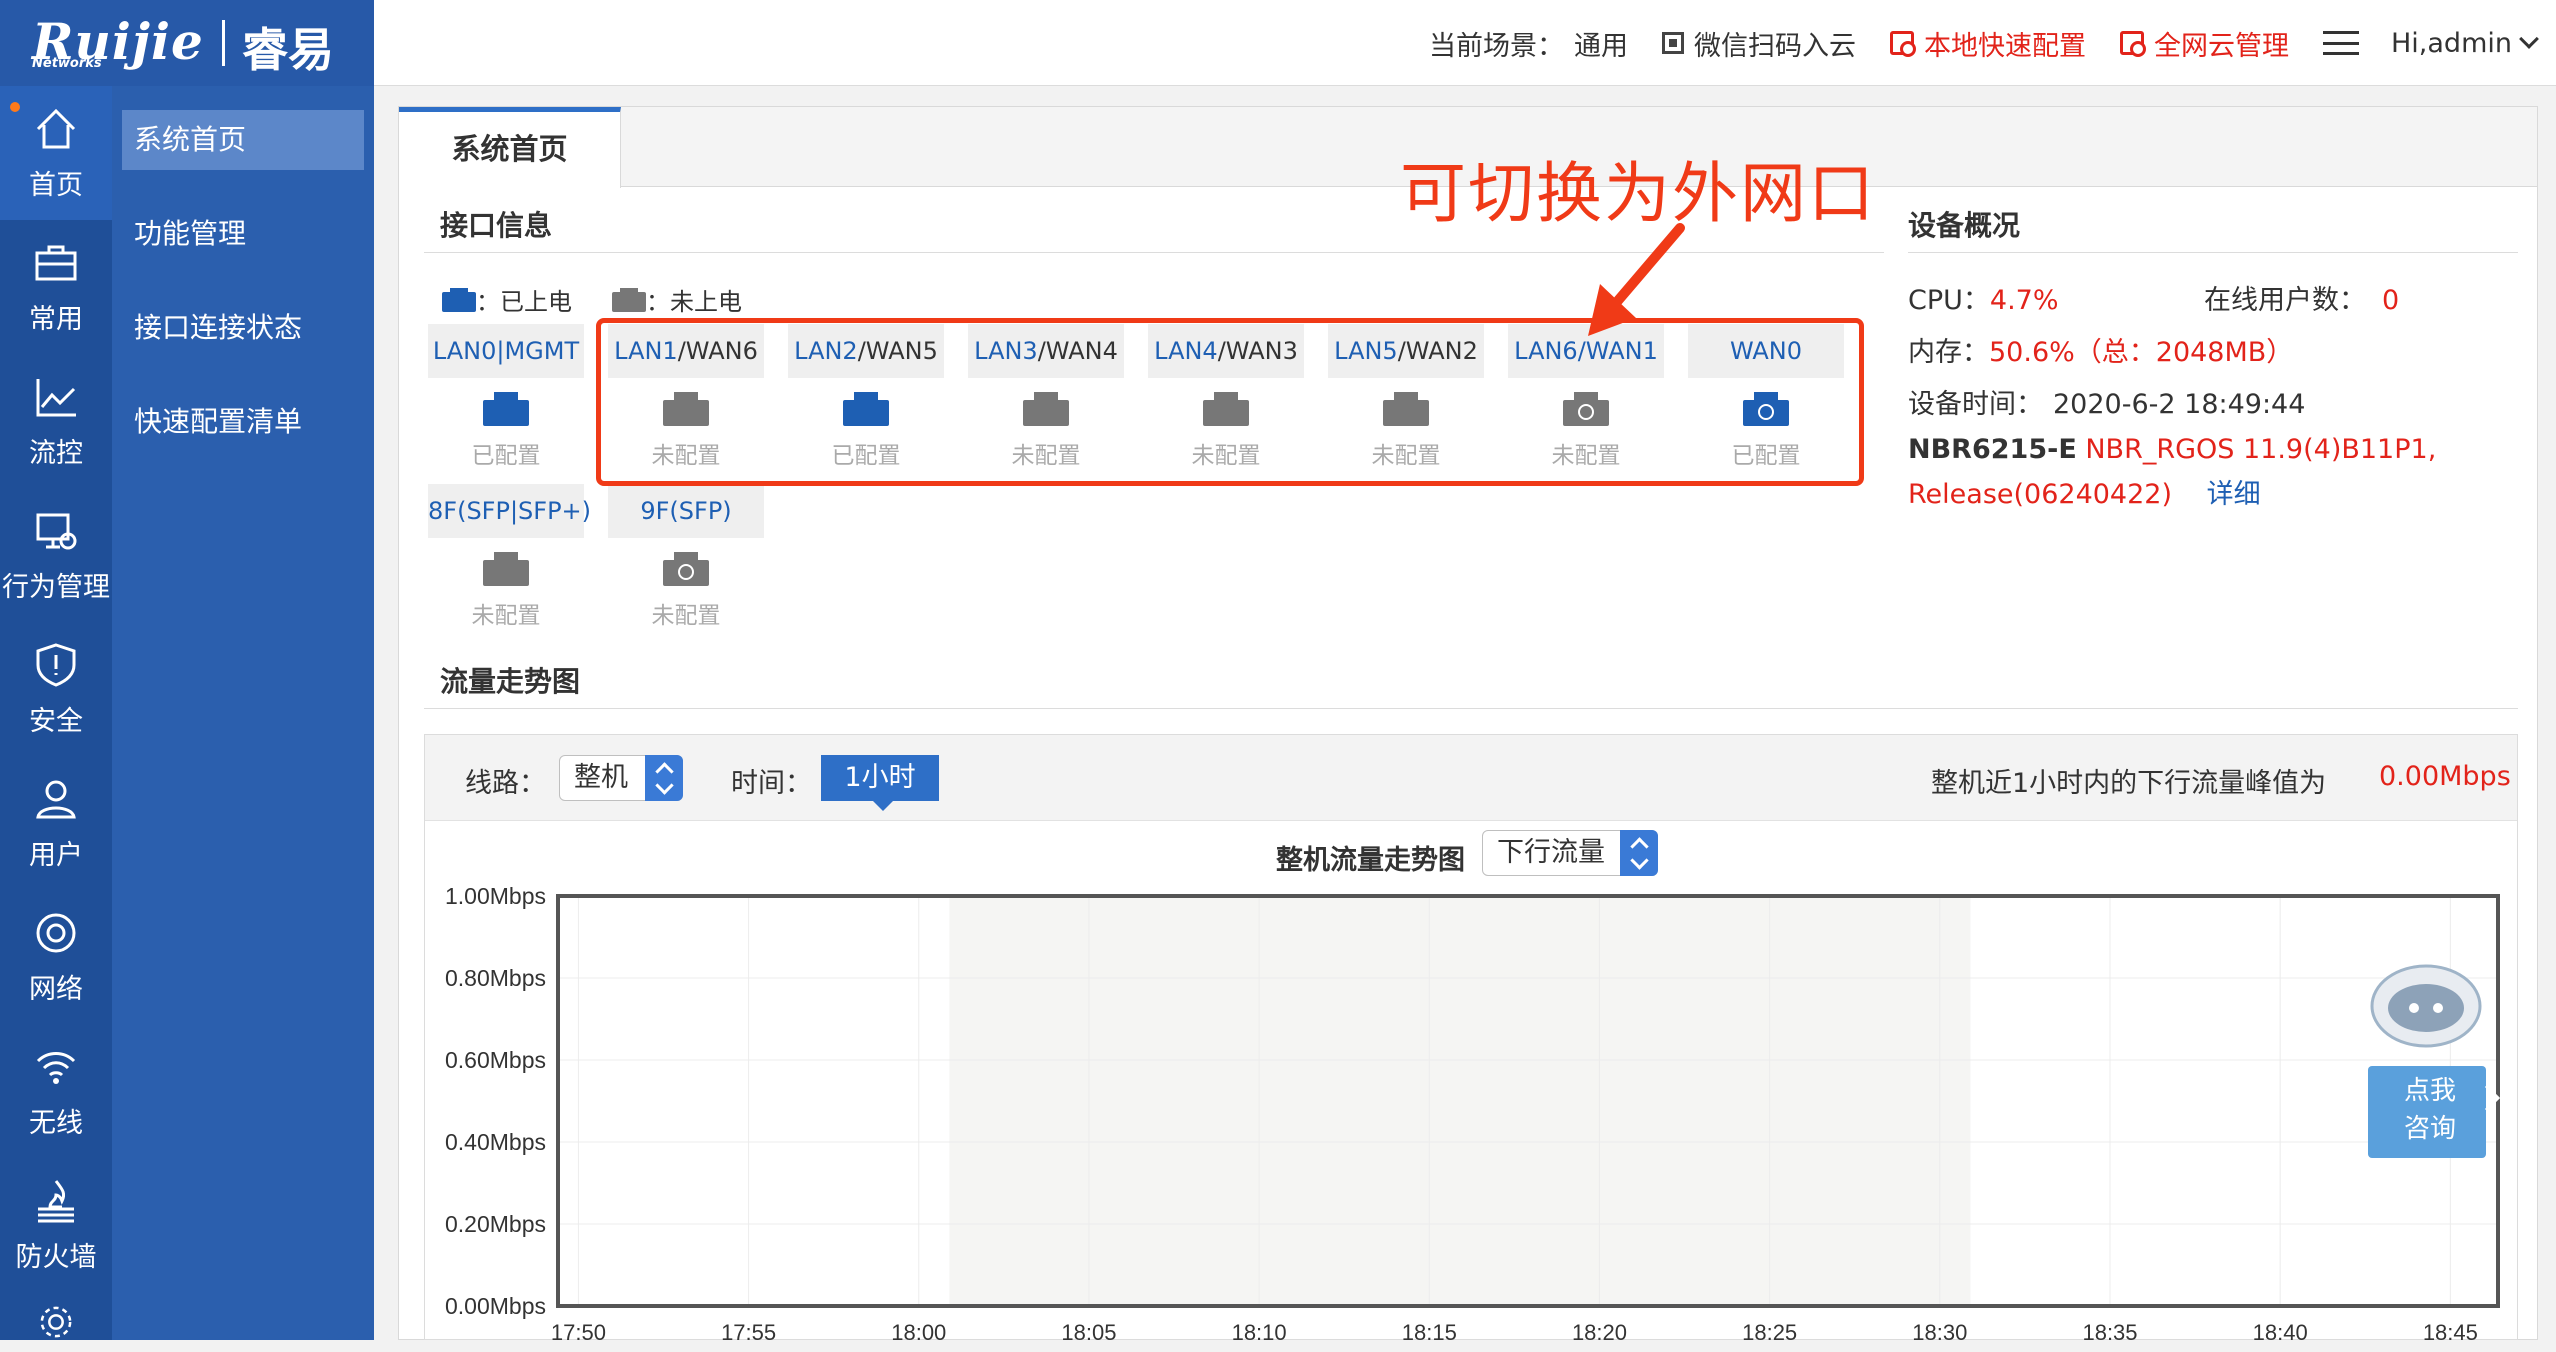  Describe the element at coordinates (2451, 43) in the screenshot. I see `user-greeting: Hi,admin` at that location.